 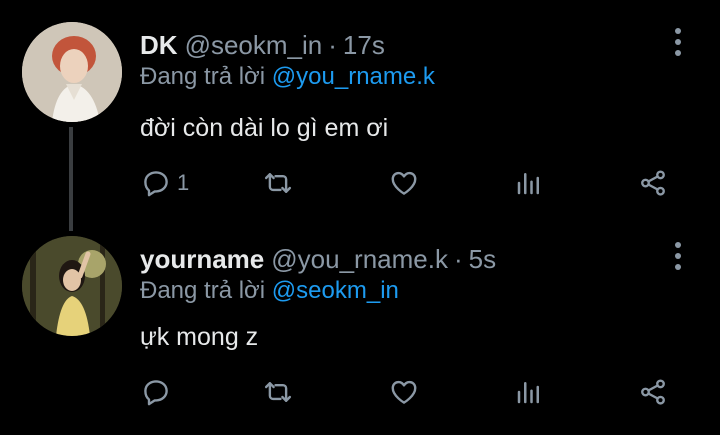 I want to click on reply-mention: @you_rname.k, so click(x=353, y=76).